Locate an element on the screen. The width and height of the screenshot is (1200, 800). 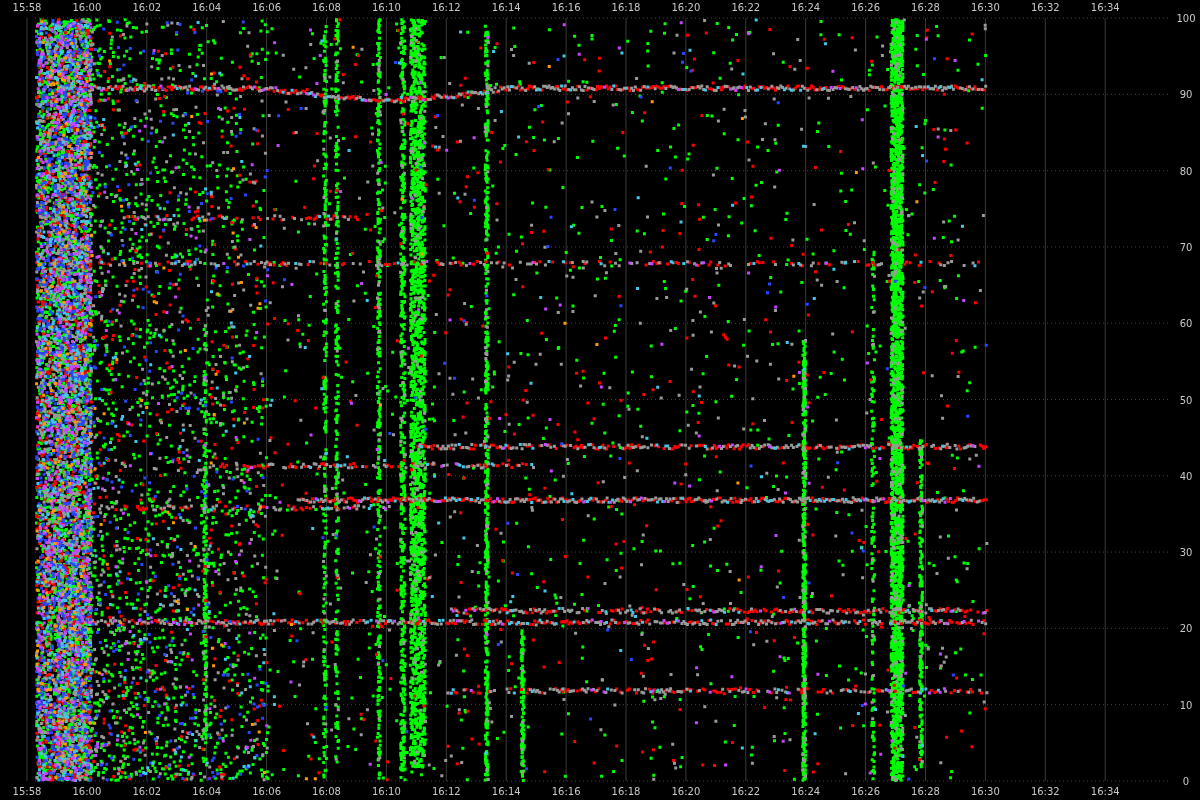
value-axis-label: 20 is located at coordinates (1186, 629).